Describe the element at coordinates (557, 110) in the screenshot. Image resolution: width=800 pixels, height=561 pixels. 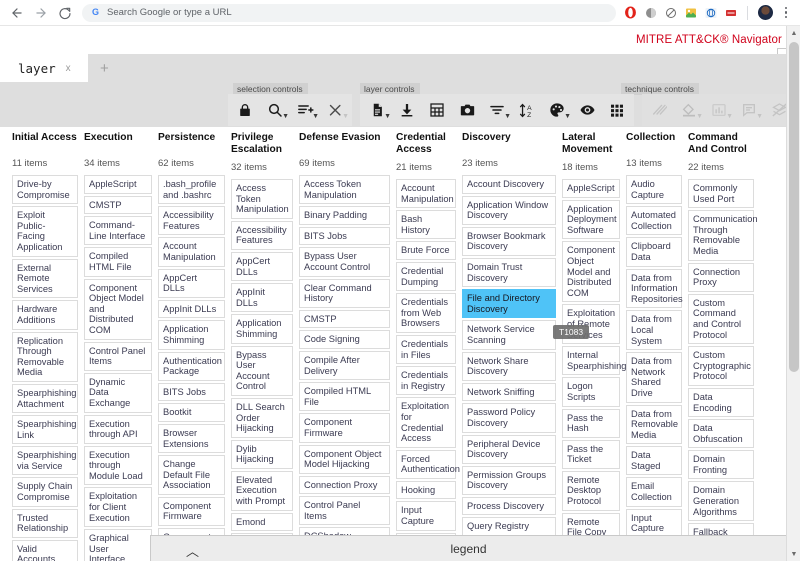
I see `color-palette-icon: ▼` at that location.